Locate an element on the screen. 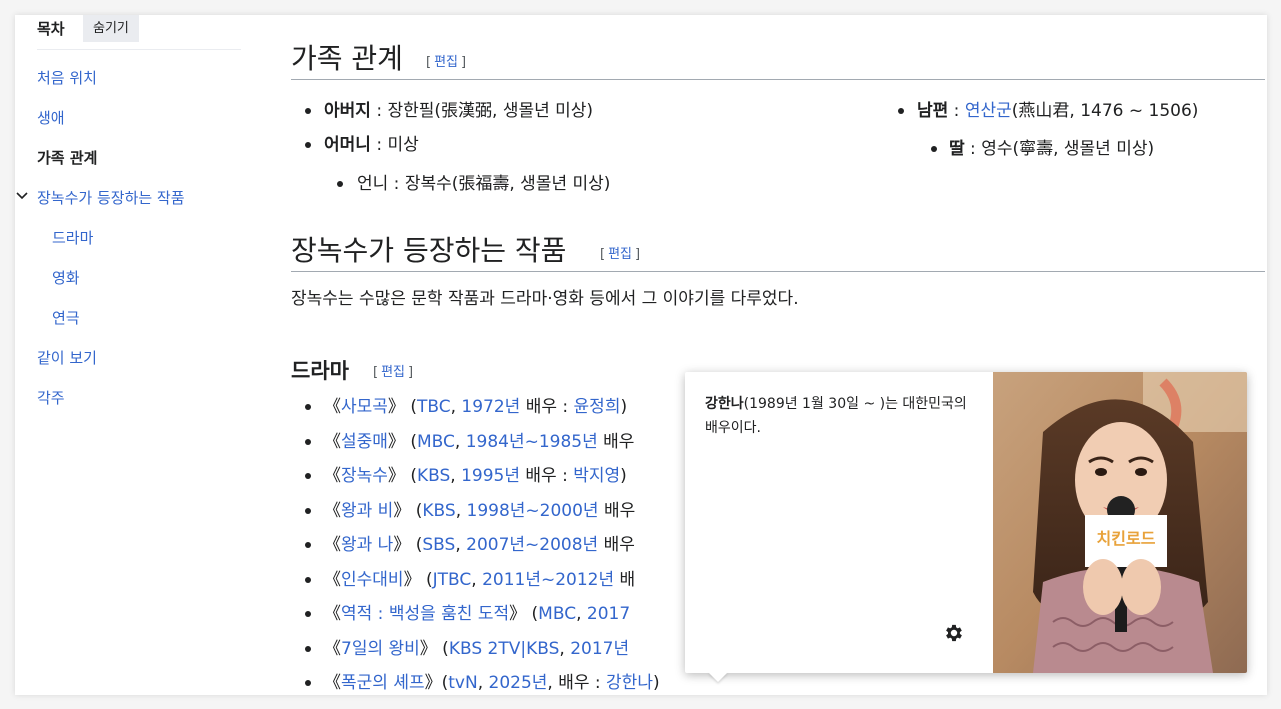  drama-list-item: 《왕과 나》 (SBS, 2007년~2008년 배우 is located at coordinates (479, 545).